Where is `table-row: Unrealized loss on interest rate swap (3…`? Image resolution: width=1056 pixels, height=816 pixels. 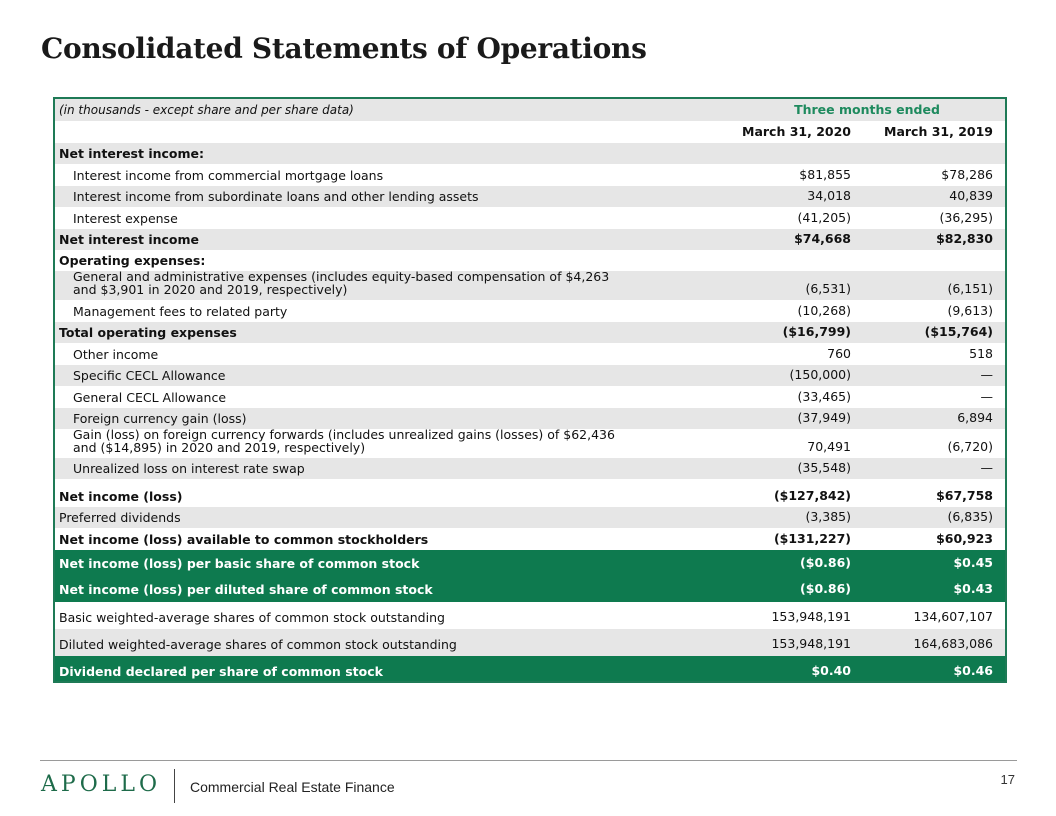 table-row: Unrealized loss on interest rate swap (3… is located at coordinates (530, 468).